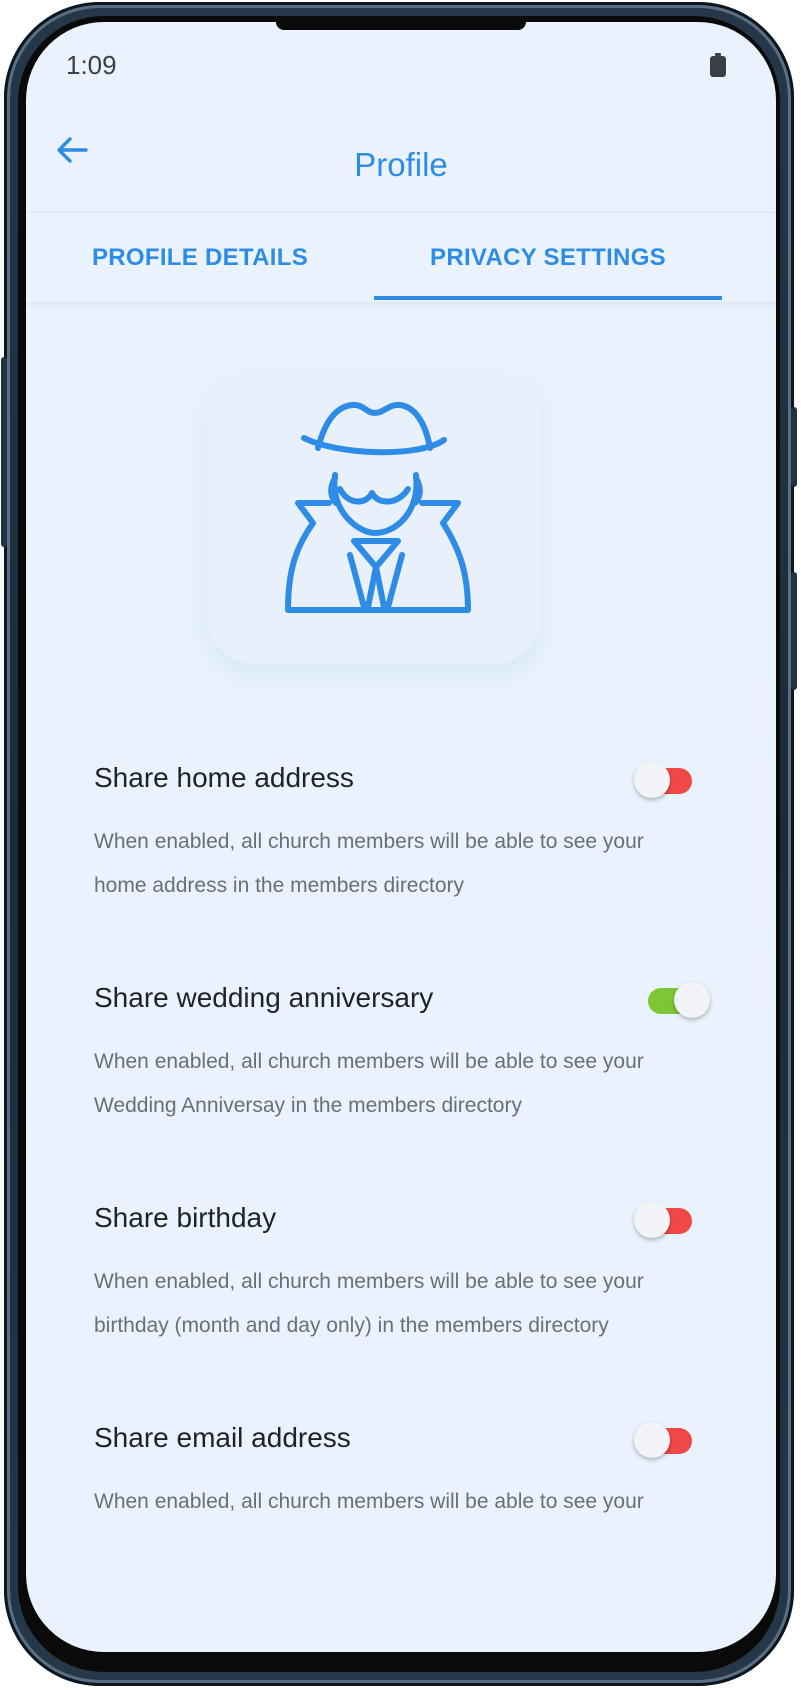 The height and width of the screenshot is (1690, 801). What do you see at coordinates (185, 1217) in the screenshot?
I see `setting-title: Share birthday` at bounding box center [185, 1217].